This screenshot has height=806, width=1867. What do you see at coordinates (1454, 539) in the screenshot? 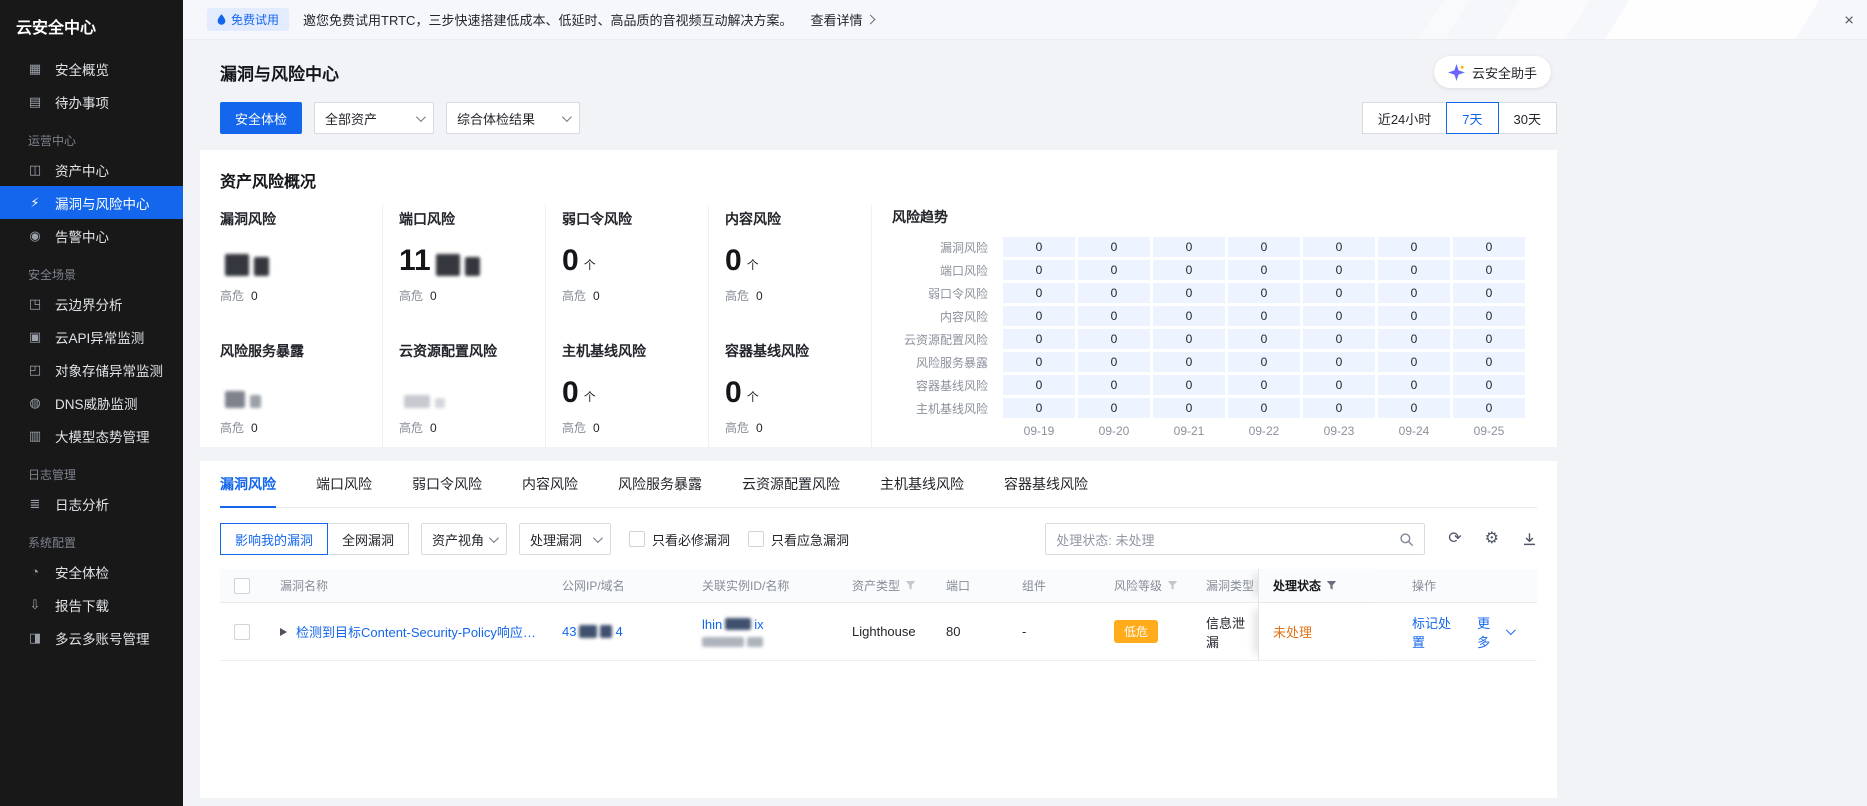
I see `refresh-icon: ⟳` at bounding box center [1454, 539].